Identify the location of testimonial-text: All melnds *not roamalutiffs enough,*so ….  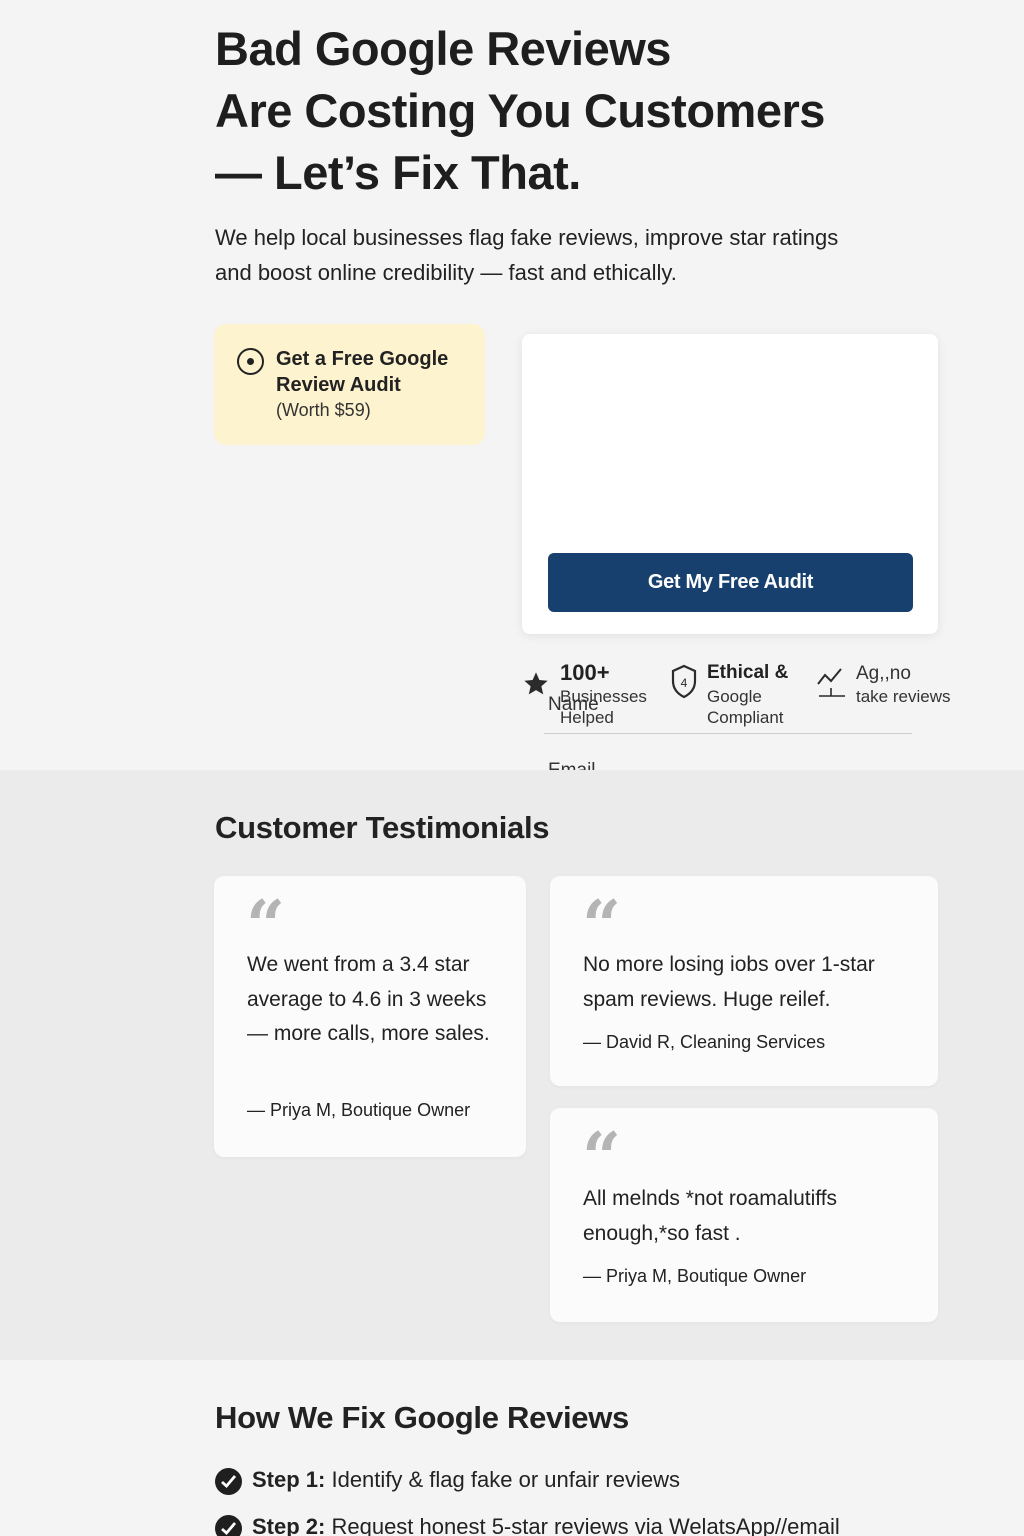
(710, 1216).